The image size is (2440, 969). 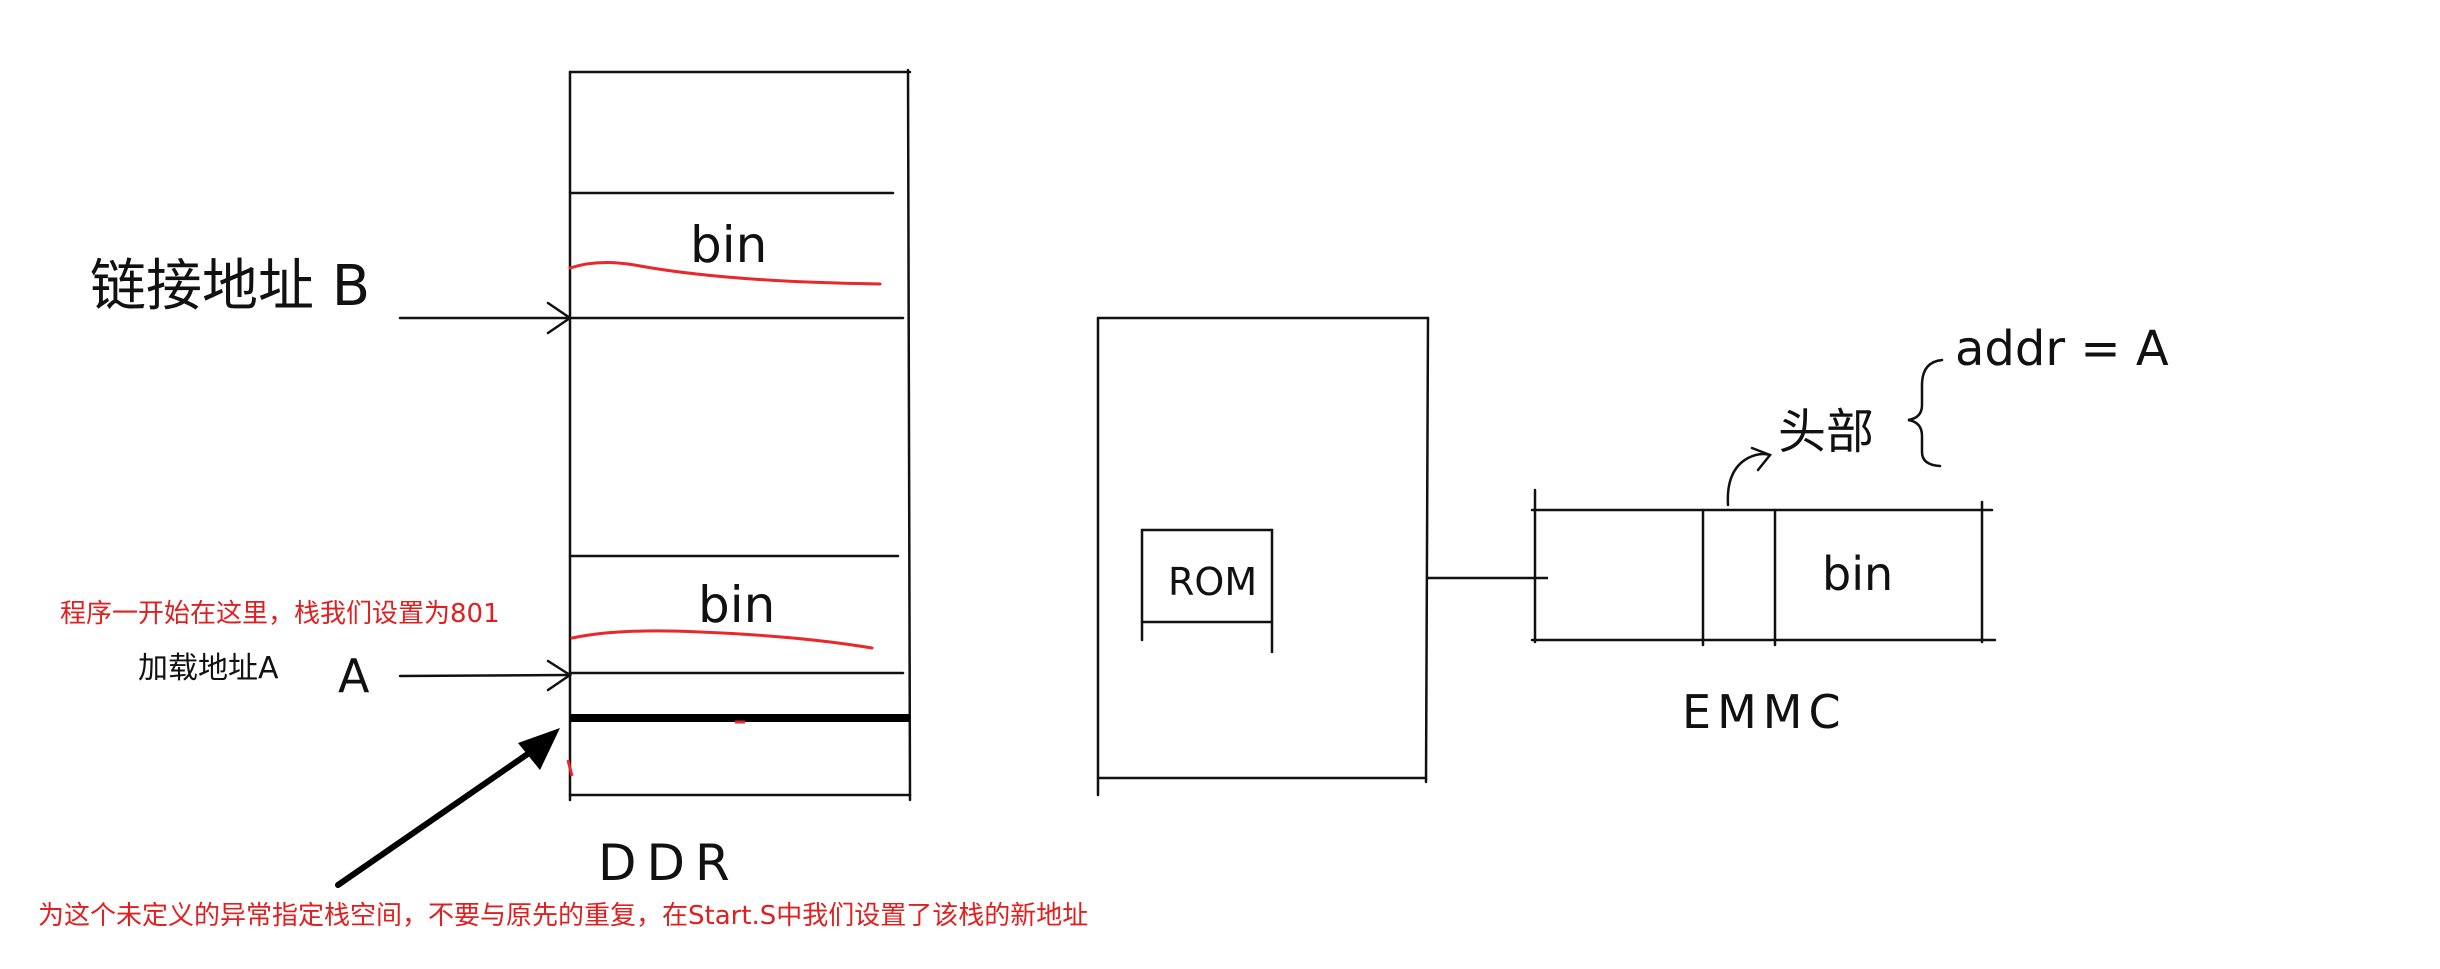 I want to click on soc-box, so click(x=1263, y=556).